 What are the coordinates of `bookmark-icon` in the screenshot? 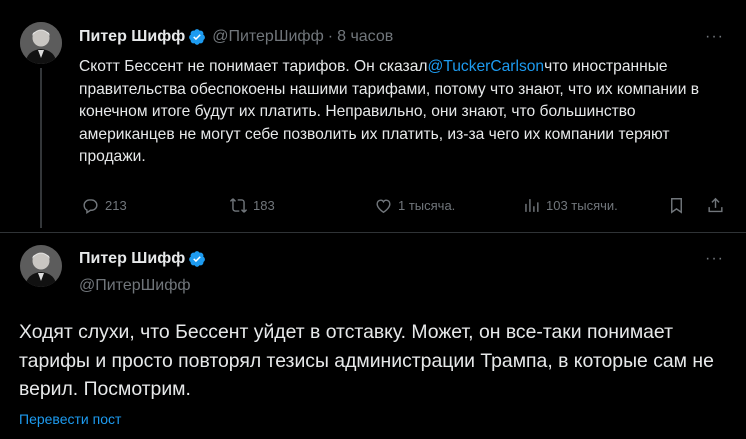 It's located at (676, 206).